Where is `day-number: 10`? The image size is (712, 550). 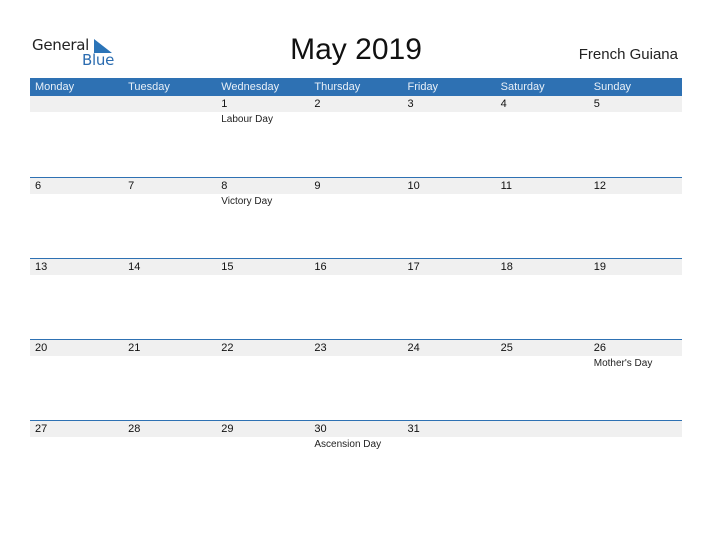 day-number: 10 is located at coordinates (413, 186).